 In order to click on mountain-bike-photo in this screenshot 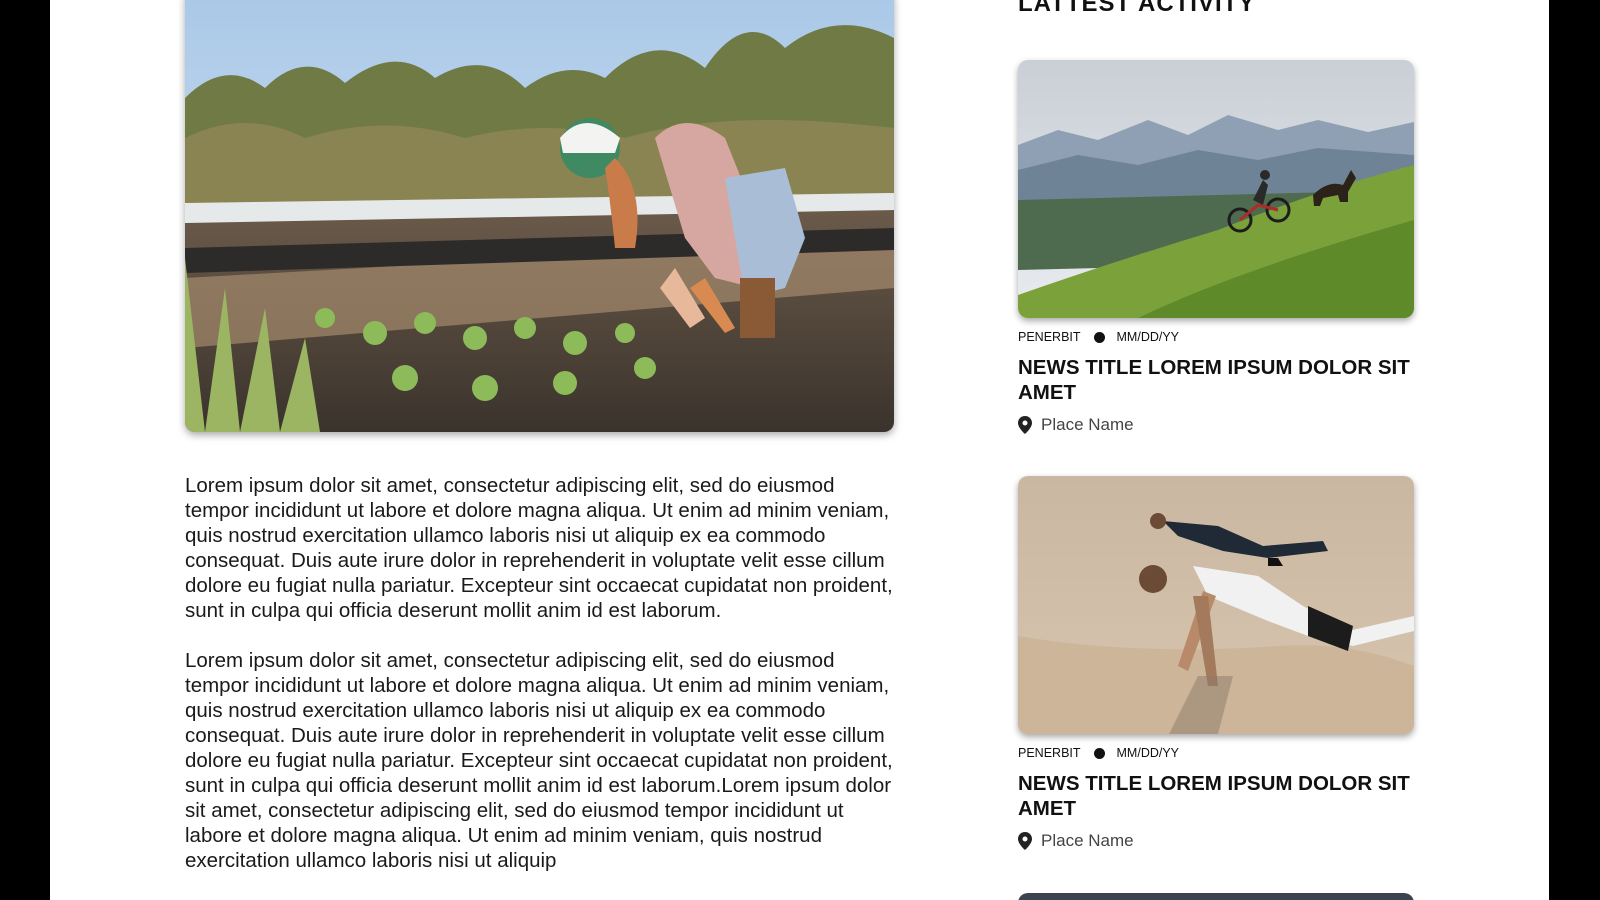, I will do `click(1216, 189)`.